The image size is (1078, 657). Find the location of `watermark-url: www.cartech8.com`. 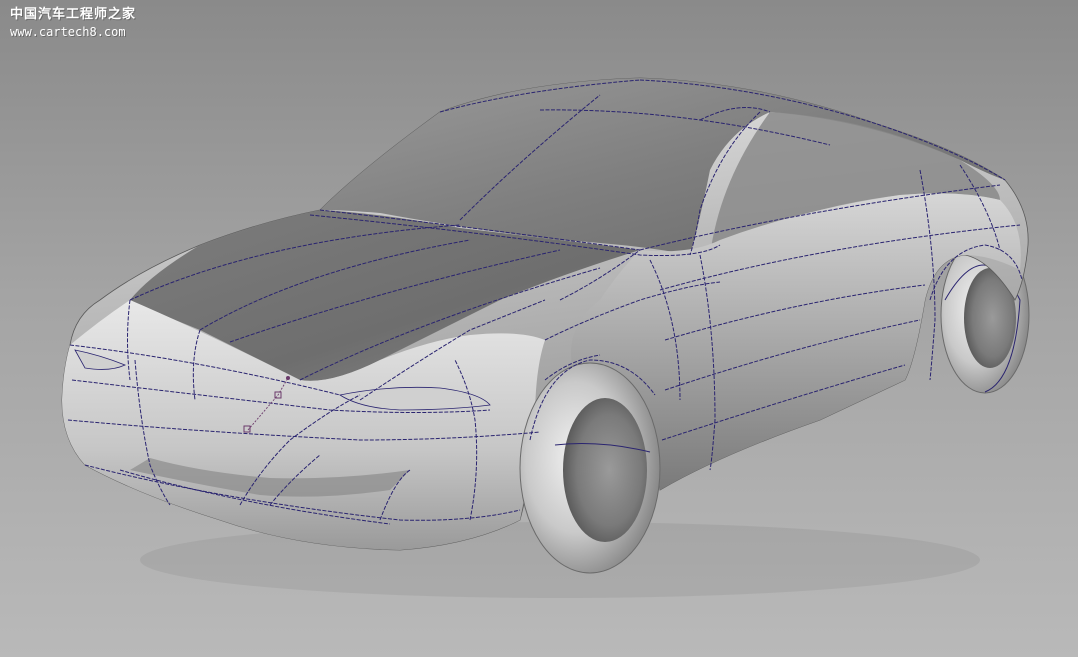

watermark-url: www.cartech8.com is located at coordinates (68, 32).